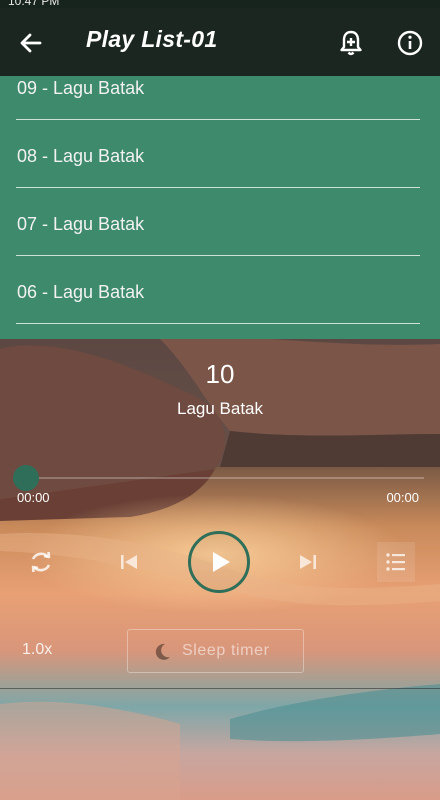 The width and height of the screenshot is (440, 800). I want to click on list-item: 08 - Lagu Batak, so click(218, 154).